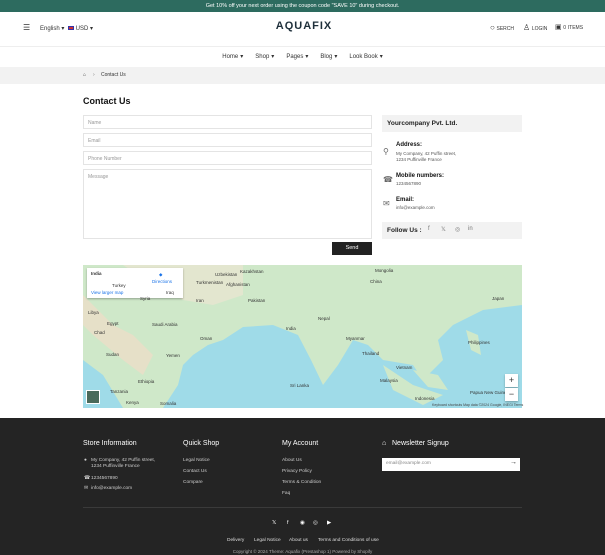  I want to click on map-label: Japan, so click(498, 298).